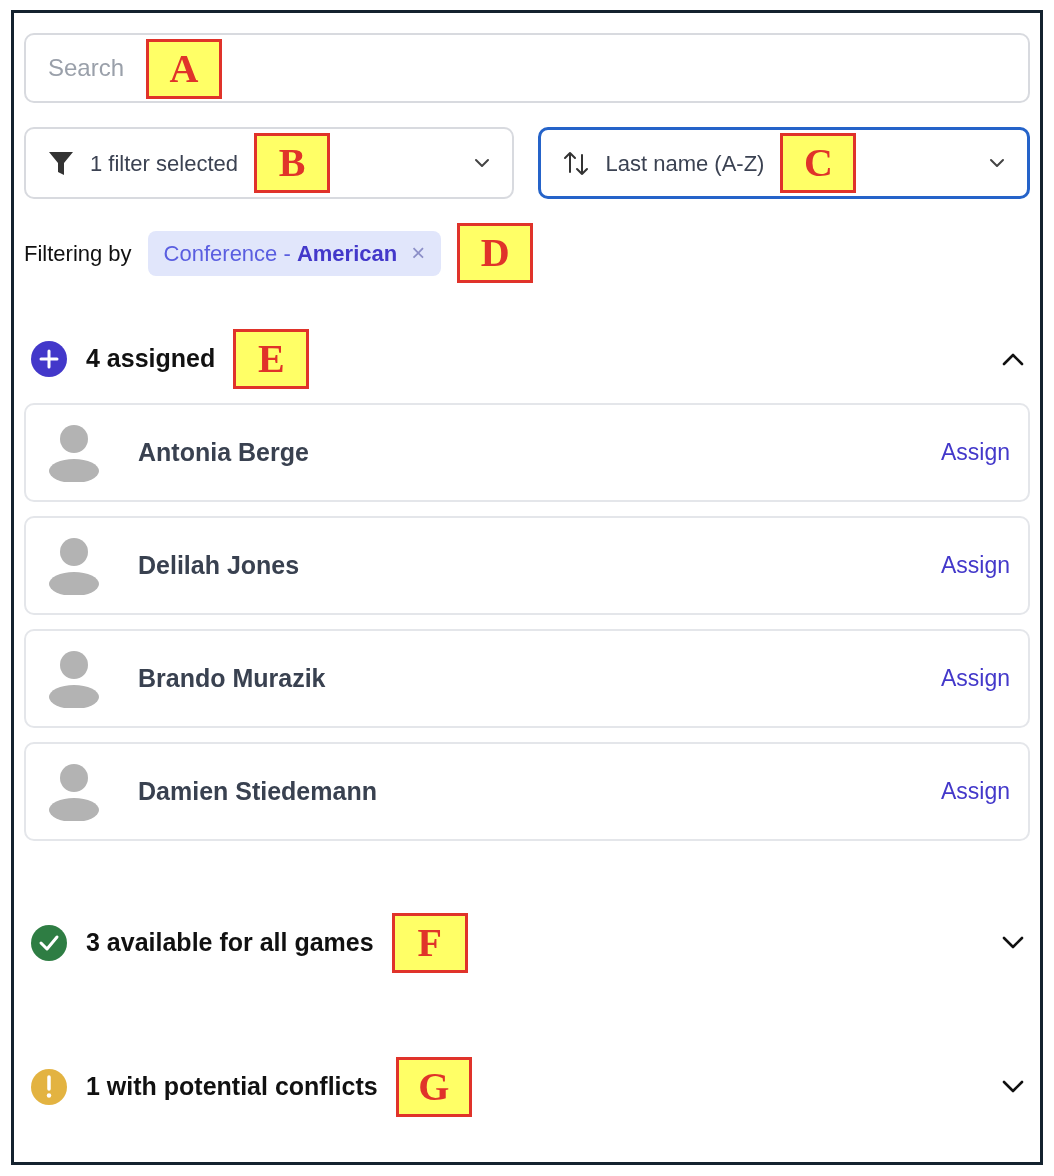 The width and height of the screenshot is (1054, 1176). What do you see at coordinates (527, 1087) in the screenshot?
I see `section-header: 1 with potential conflicts G` at bounding box center [527, 1087].